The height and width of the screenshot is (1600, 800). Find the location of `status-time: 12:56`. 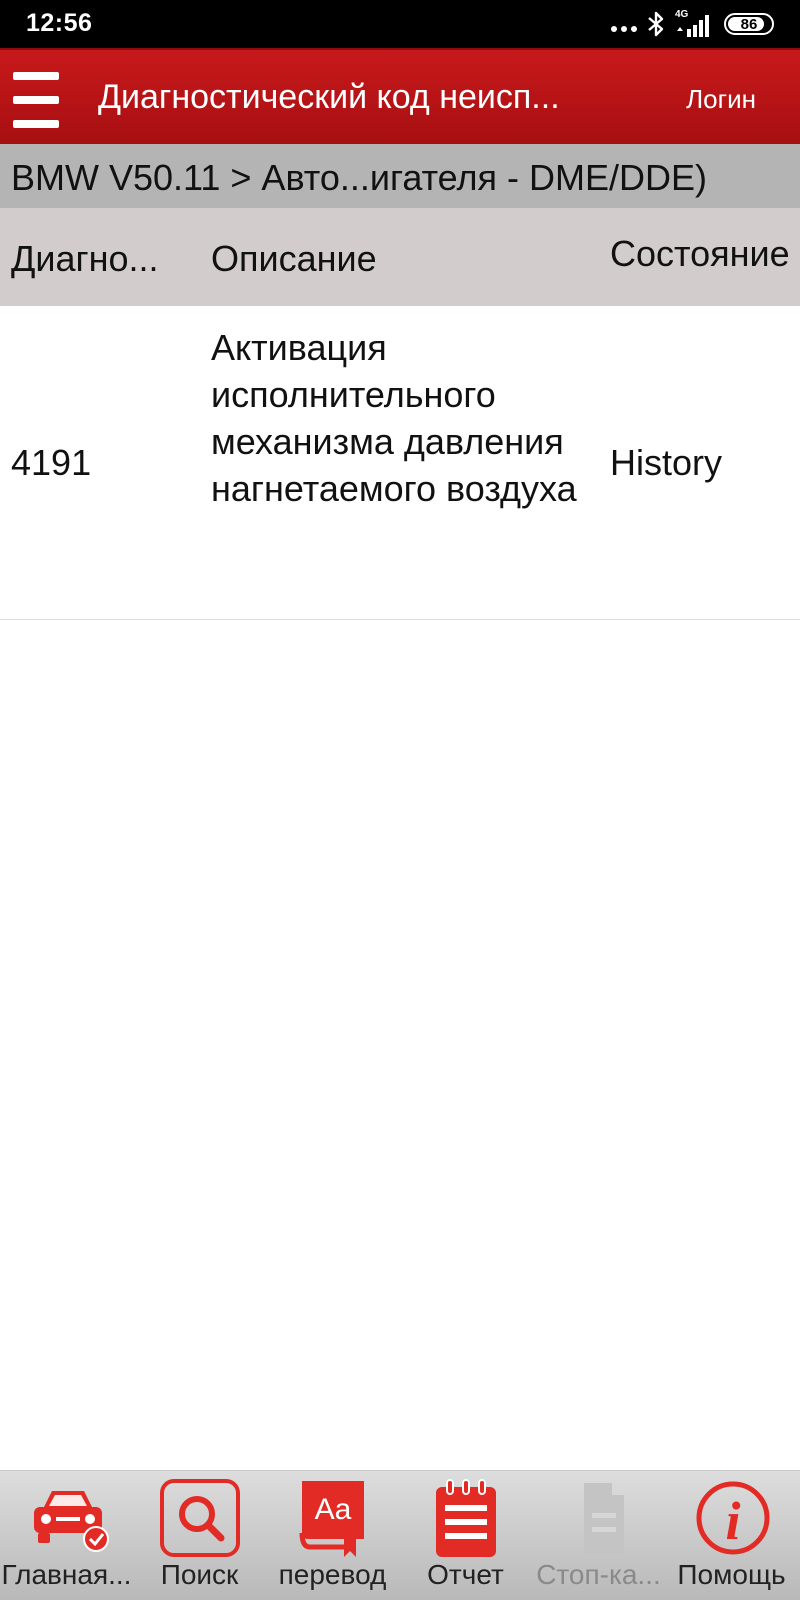

status-time: 12:56 is located at coordinates (59, 23).